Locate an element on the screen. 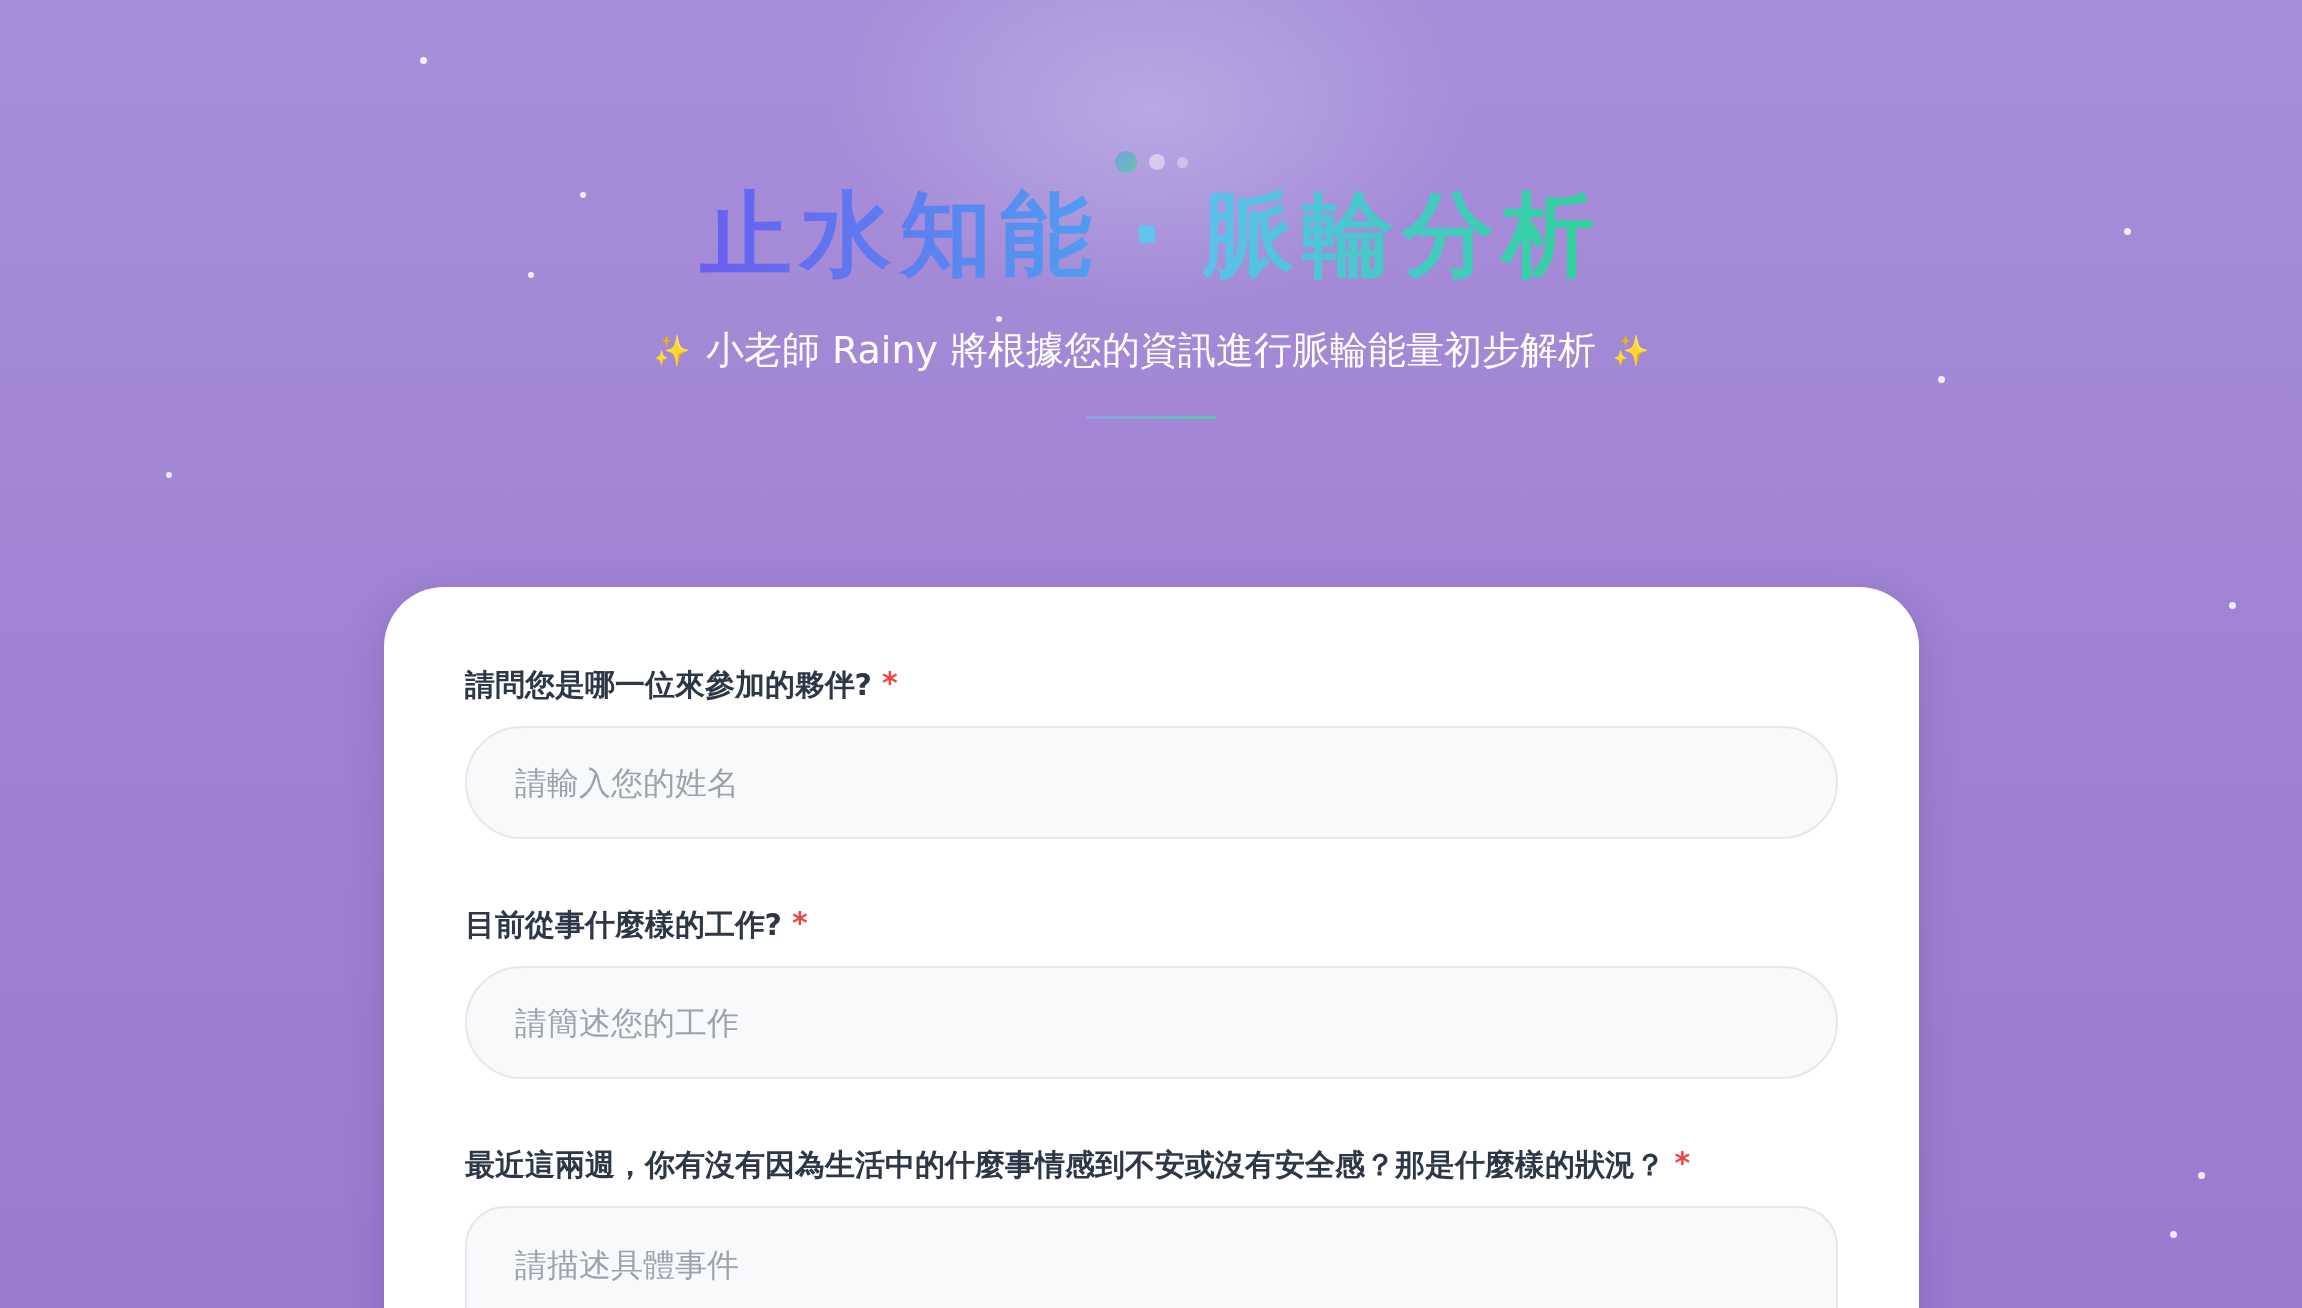  field-label: 目前從事什麼樣的工作? is located at coordinates (623, 925).